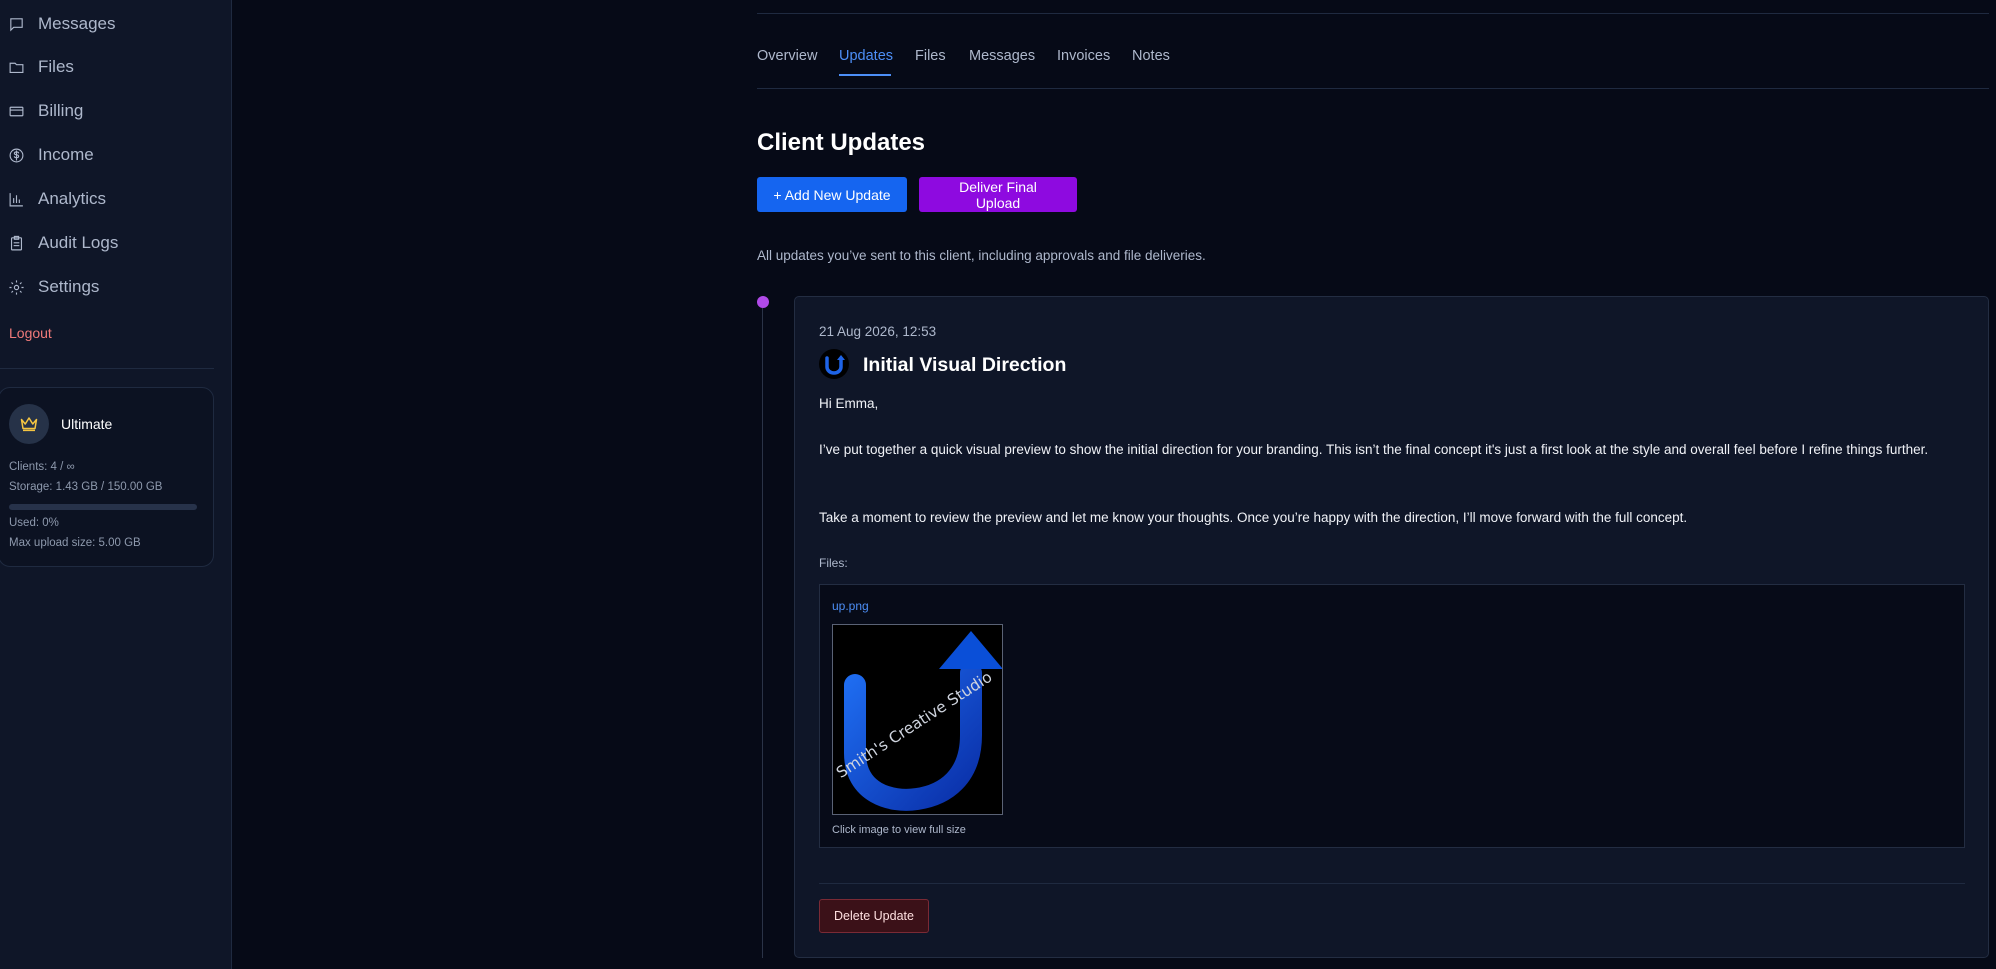 Image resolution: width=1996 pixels, height=969 pixels. I want to click on tab-notes: Notes, so click(1151, 56).